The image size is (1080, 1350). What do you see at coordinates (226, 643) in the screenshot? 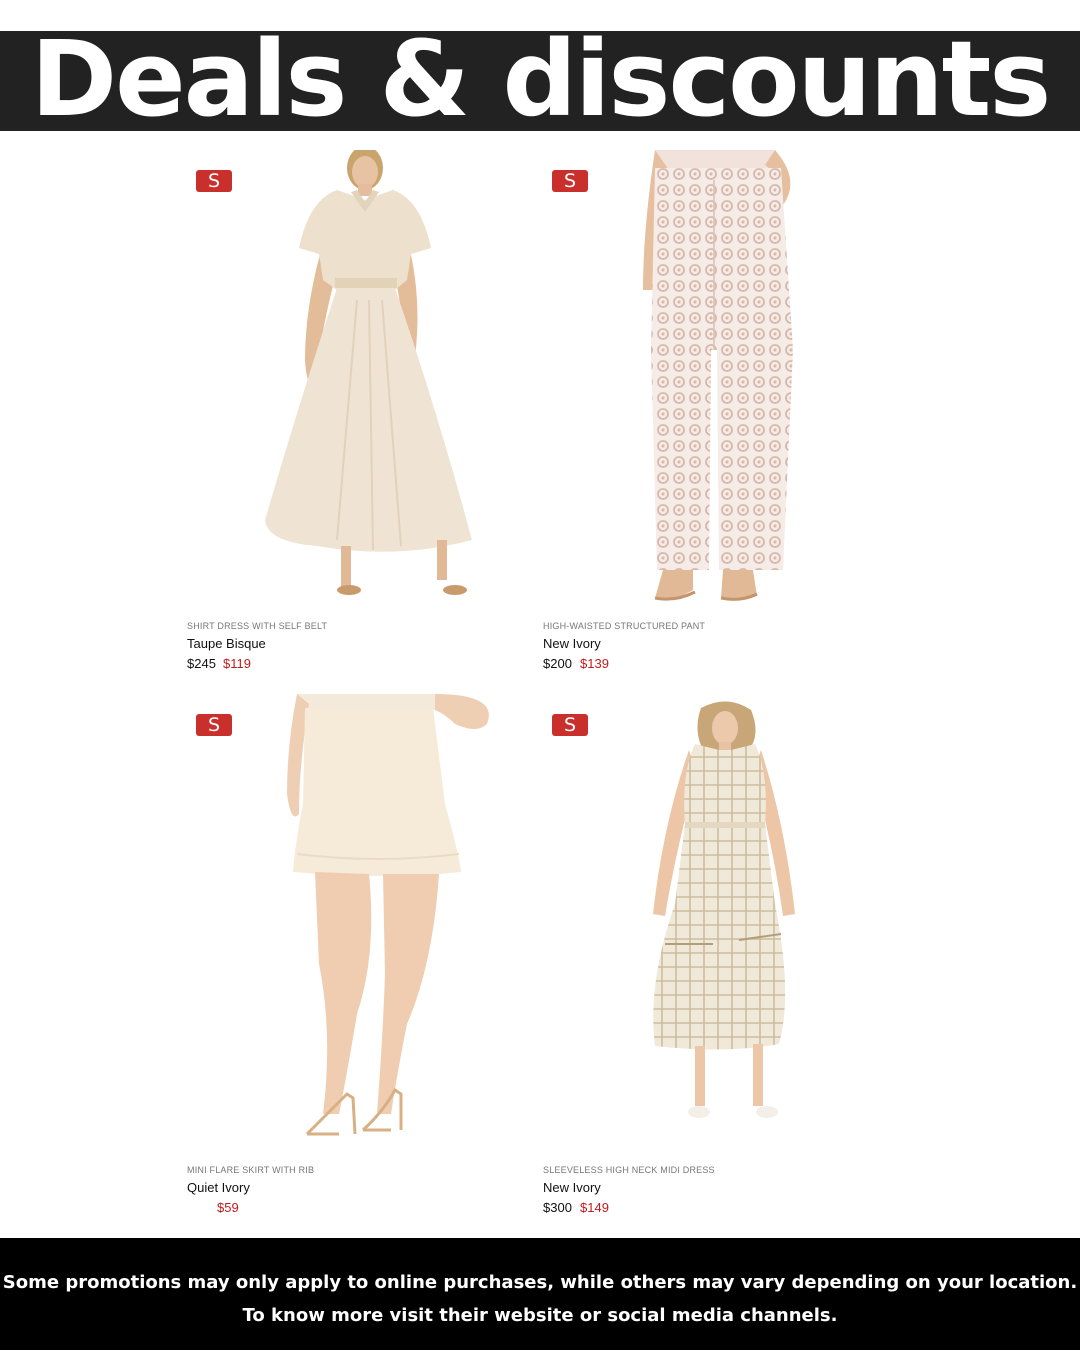
I see `product-color: Taupe Bisque` at bounding box center [226, 643].